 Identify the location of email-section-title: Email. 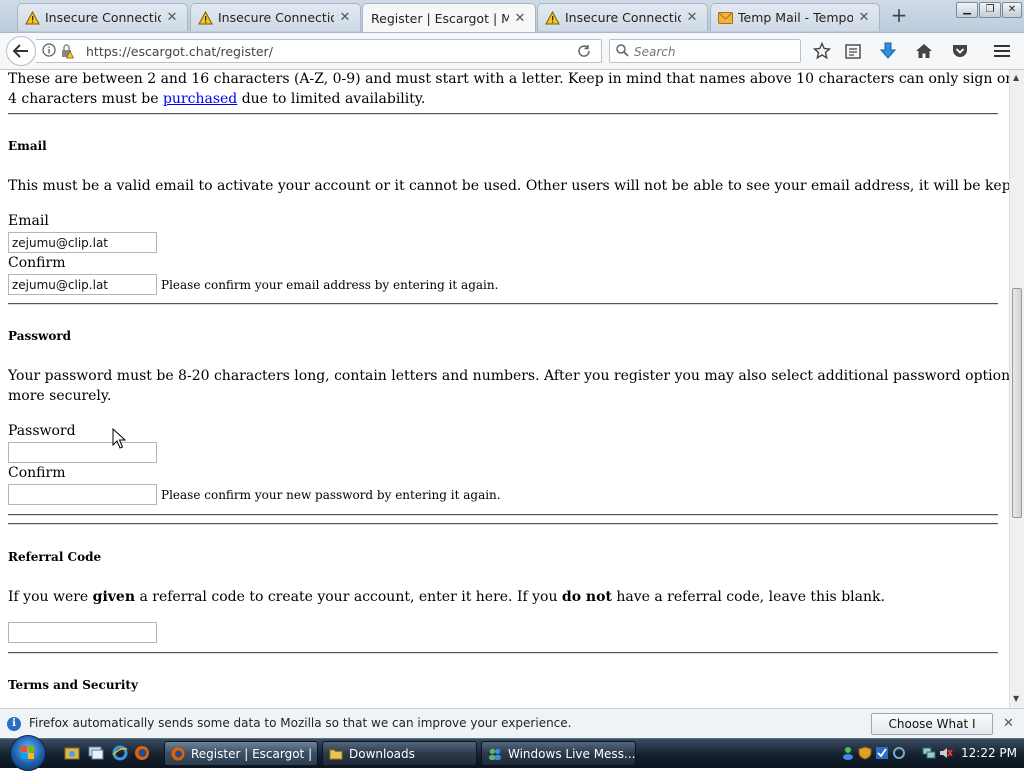
(27, 146).